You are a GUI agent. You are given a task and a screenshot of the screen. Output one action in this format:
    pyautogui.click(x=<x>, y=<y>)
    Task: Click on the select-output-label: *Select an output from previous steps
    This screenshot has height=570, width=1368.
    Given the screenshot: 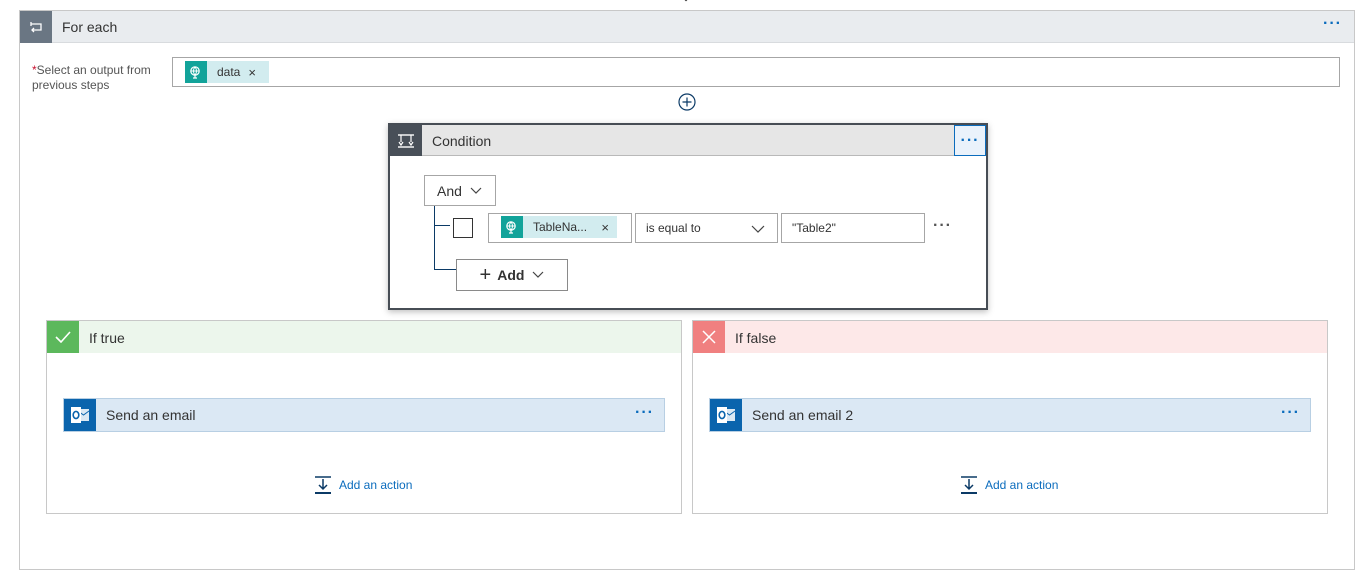 What is the action you would take?
    pyautogui.click(x=102, y=78)
    